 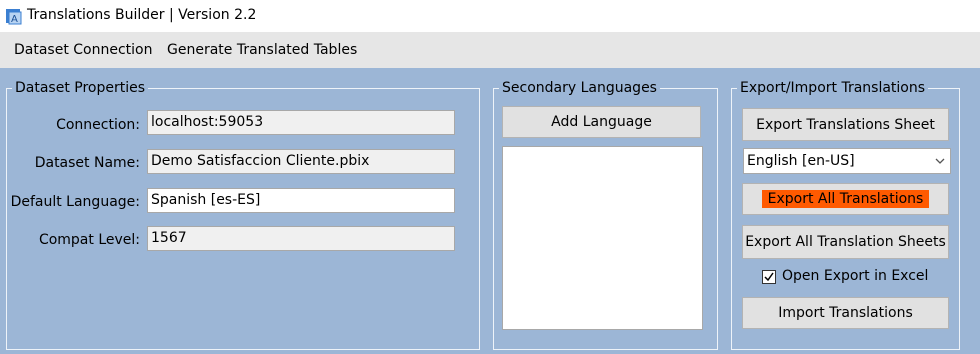 I want to click on dataset-properties-title: Dataset Properties, so click(x=80, y=88).